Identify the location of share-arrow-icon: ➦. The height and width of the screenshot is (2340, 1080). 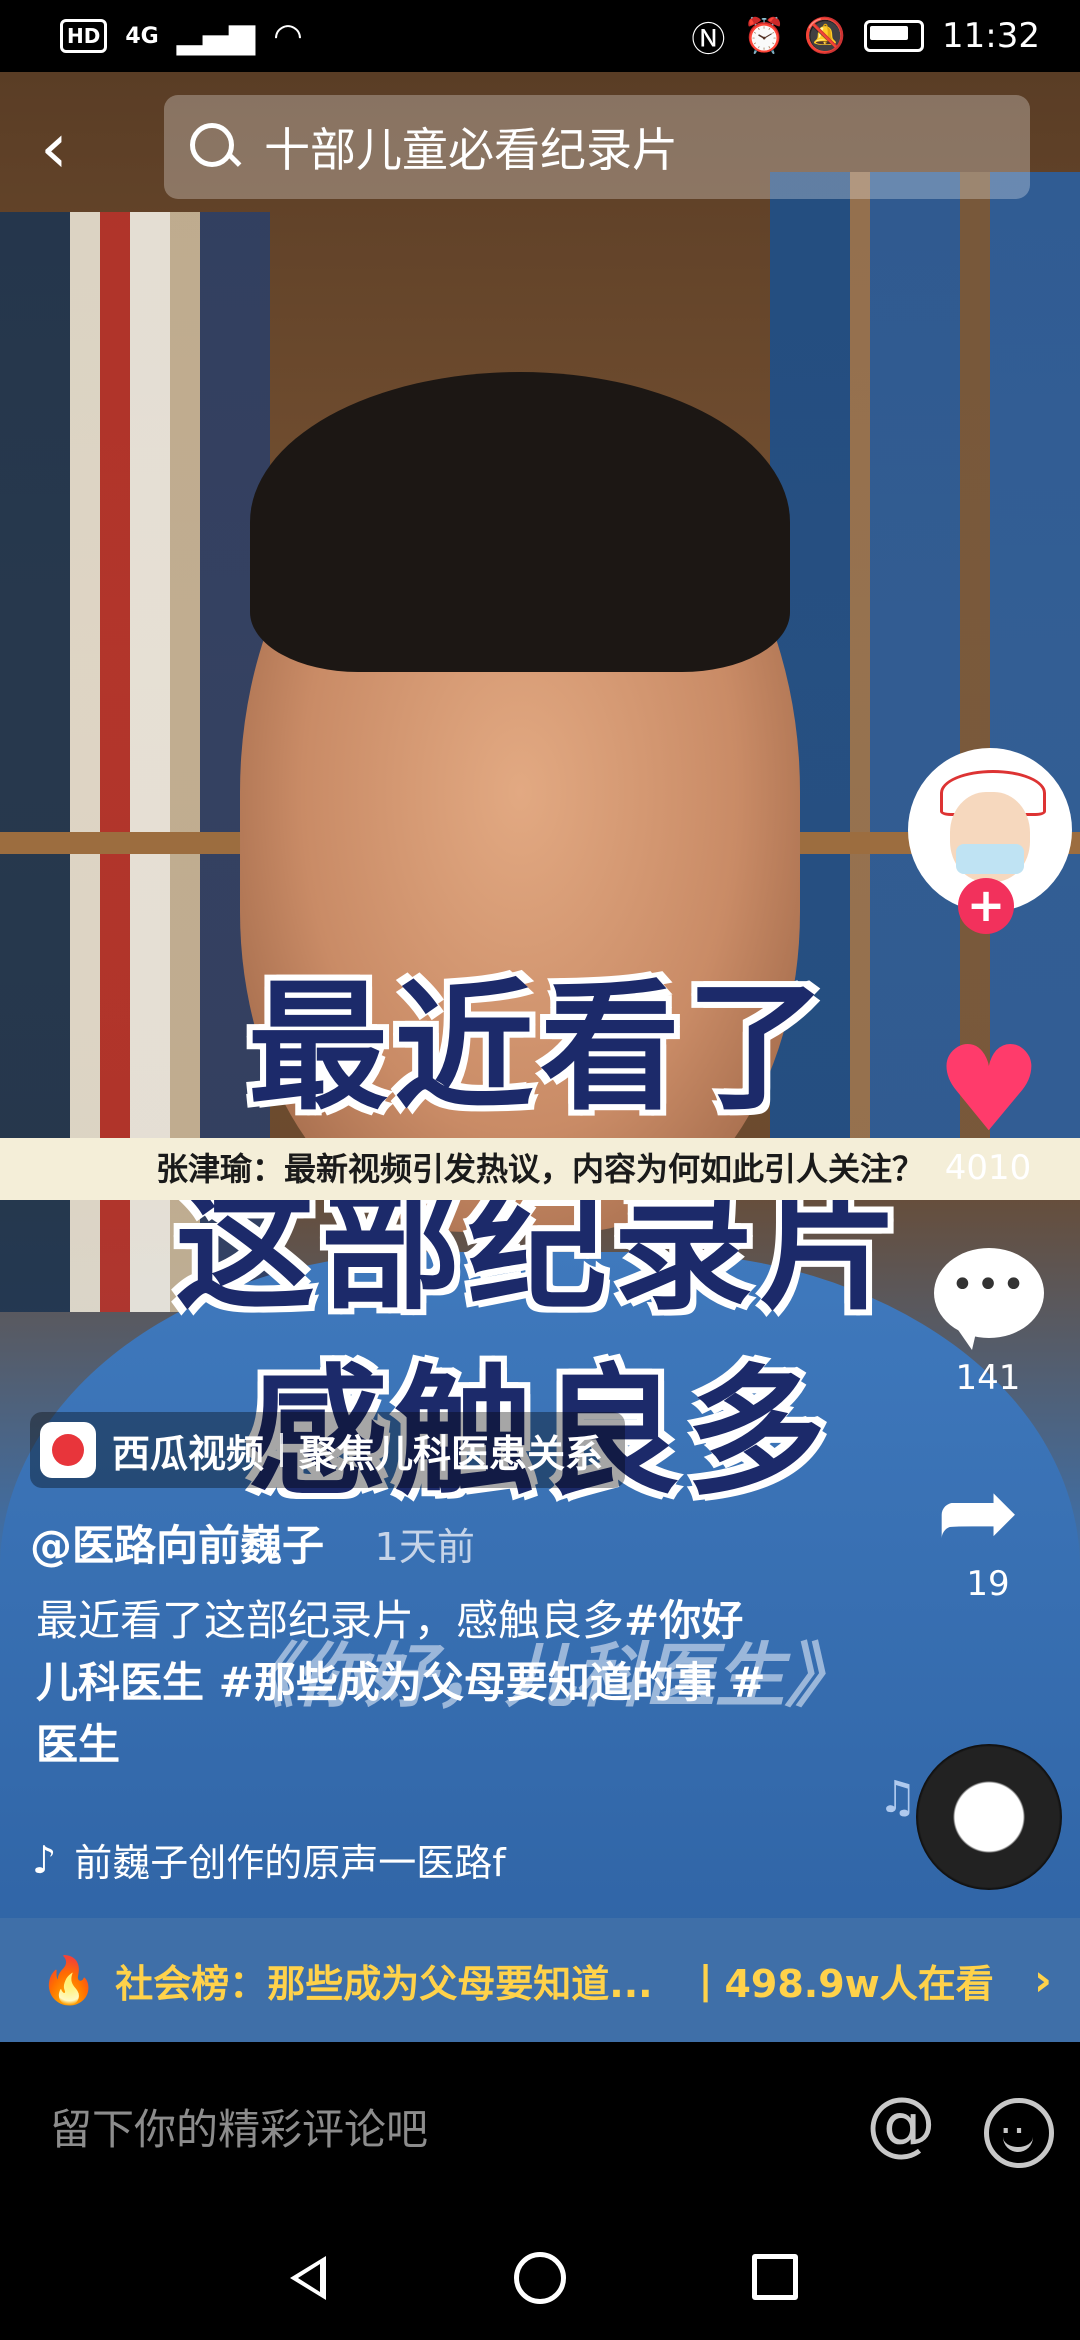
(978, 1512).